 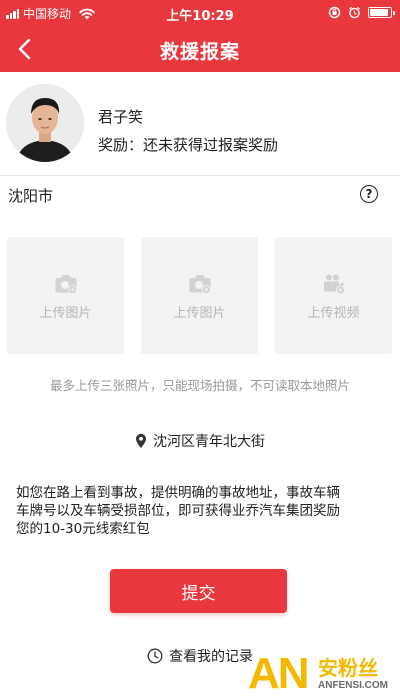 What do you see at coordinates (348, 668) in the screenshot?
I see `watermark-brand: 安粉丝` at bounding box center [348, 668].